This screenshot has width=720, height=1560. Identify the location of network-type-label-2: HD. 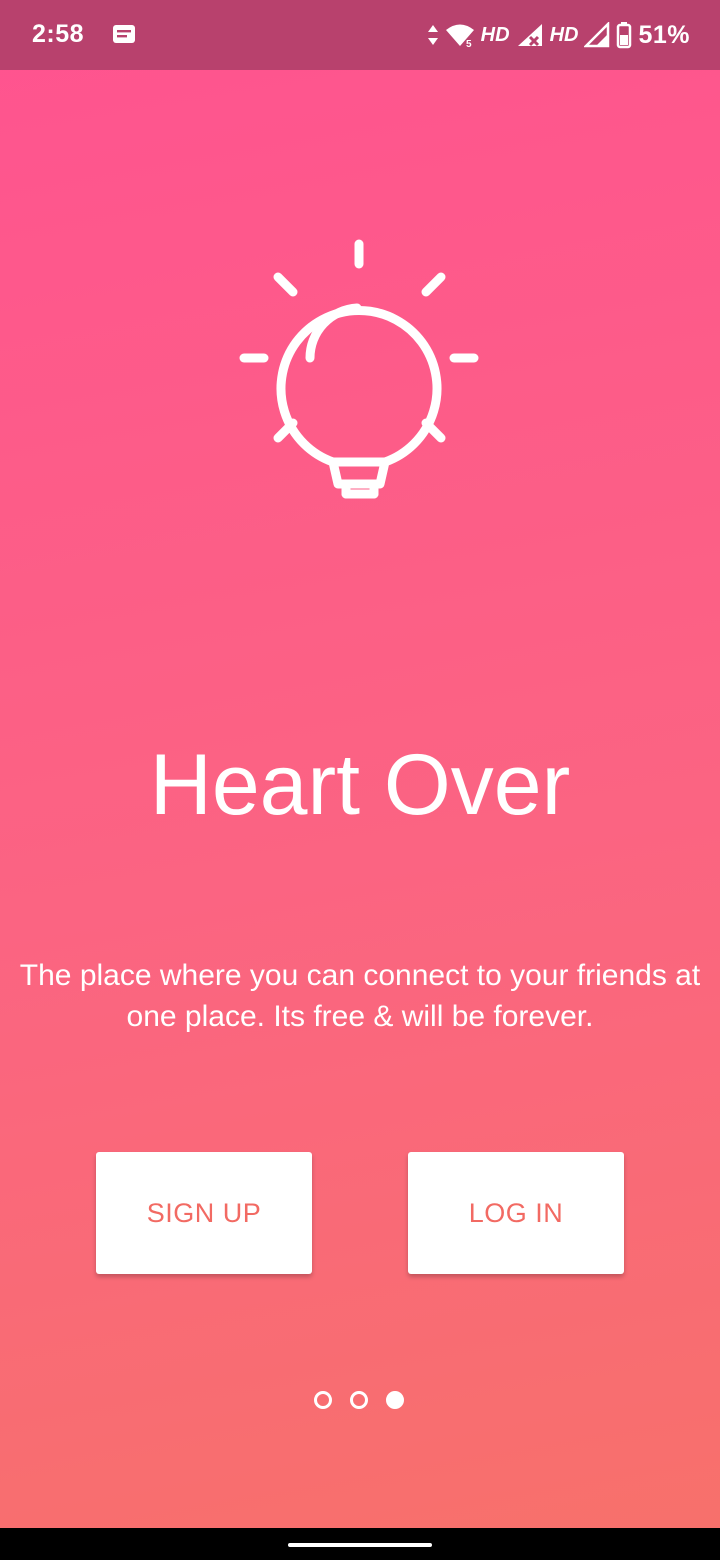
(564, 34).